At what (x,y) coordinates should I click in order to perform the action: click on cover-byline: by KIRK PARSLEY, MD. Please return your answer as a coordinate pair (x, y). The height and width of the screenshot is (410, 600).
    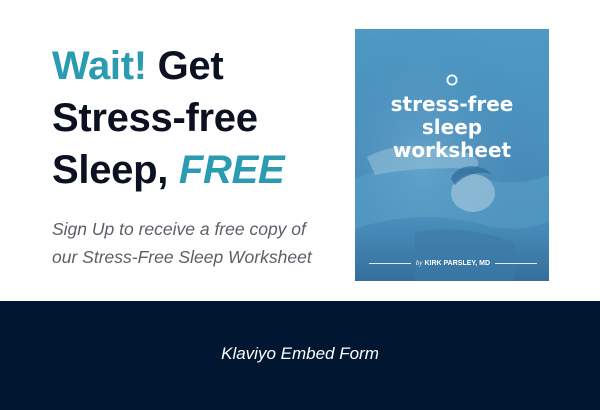
    Looking at the image, I should click on (452, 263).